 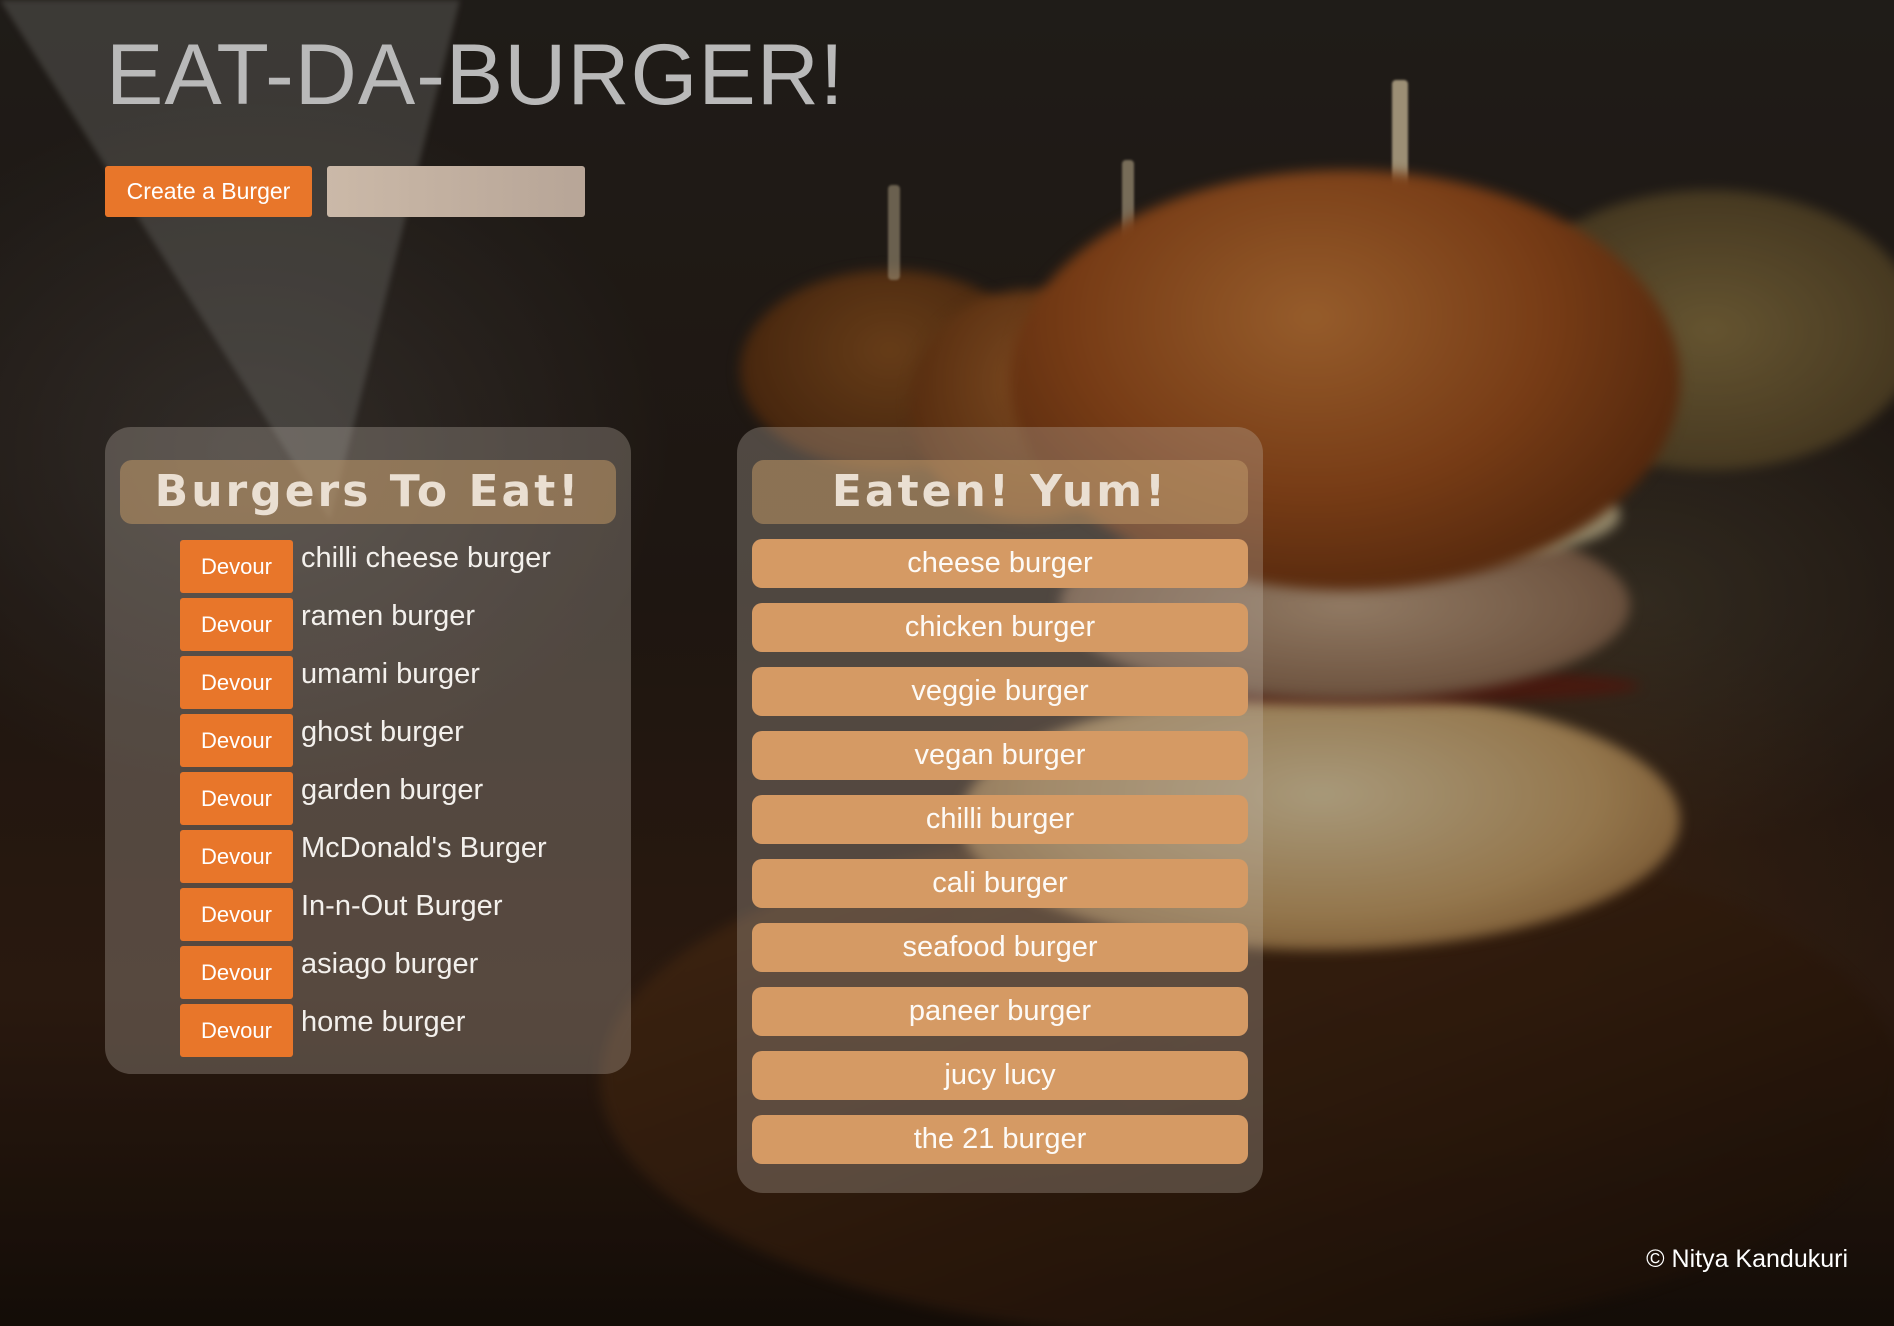 I want to click on burger-to-eat-name: umami burger, so click(x=390, y=674).